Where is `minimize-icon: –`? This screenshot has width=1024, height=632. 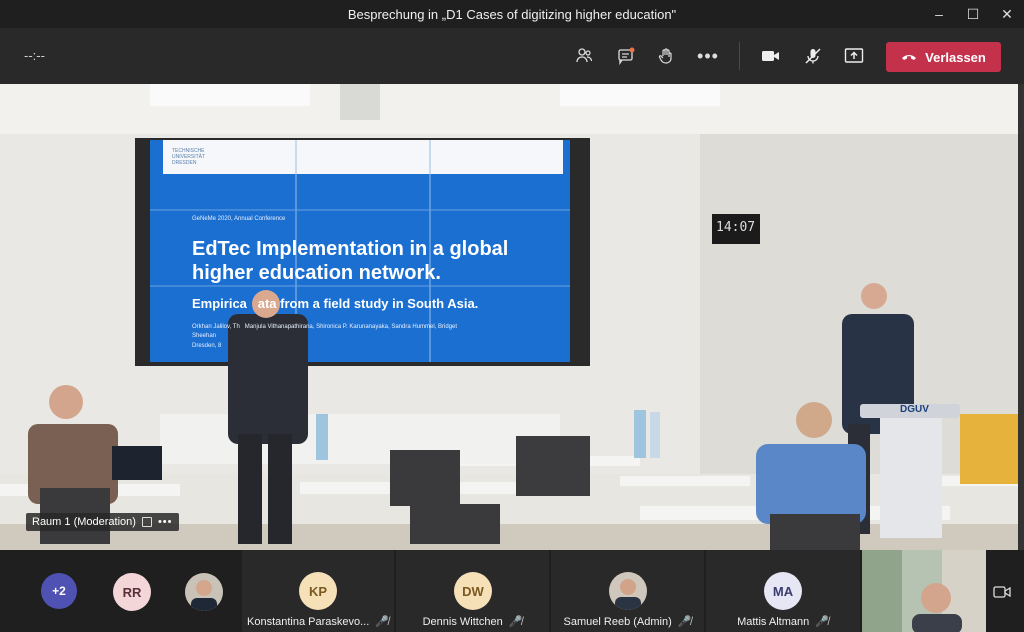 minimize-icon: – is located at coordinates (939, 14).